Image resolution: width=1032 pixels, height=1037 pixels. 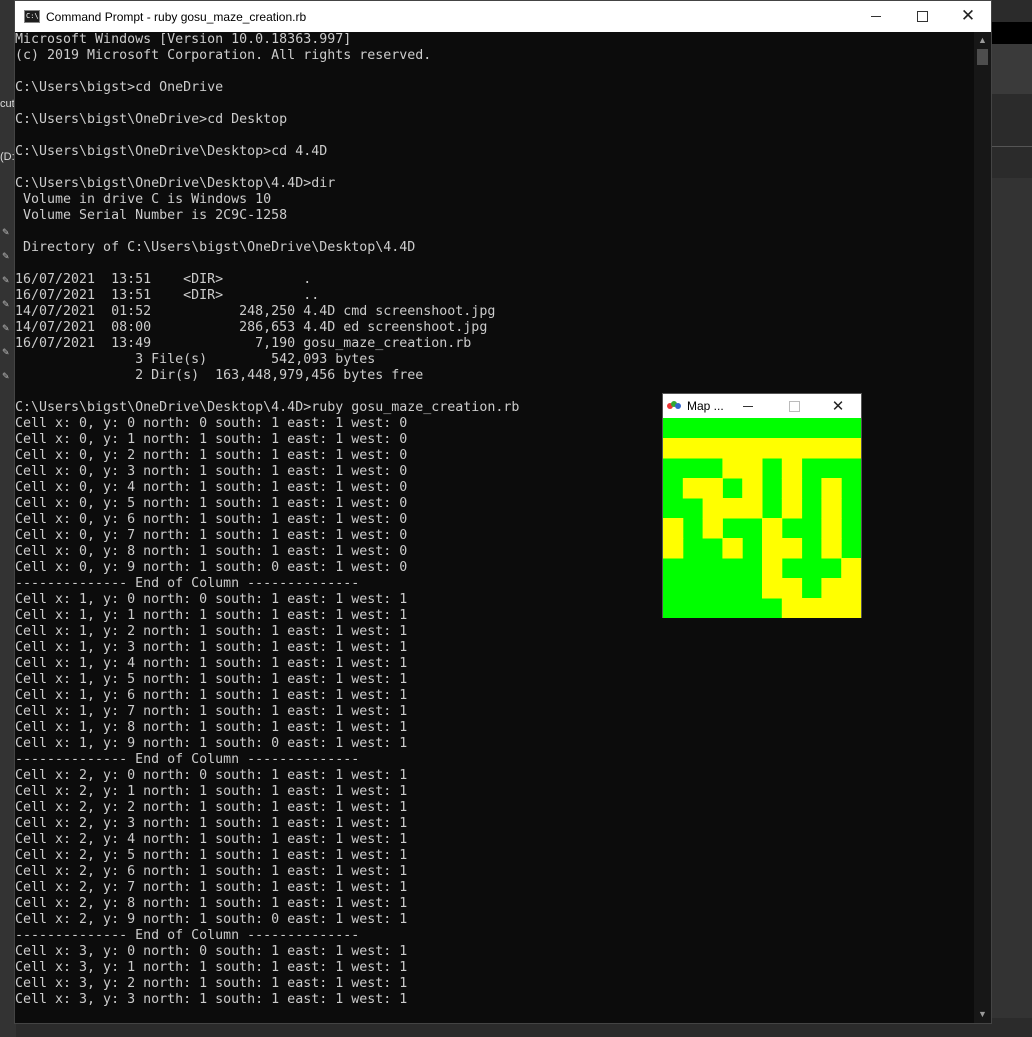 I want to click on gosu-map-window: Map ... ✕, so click(x=762, y=505).